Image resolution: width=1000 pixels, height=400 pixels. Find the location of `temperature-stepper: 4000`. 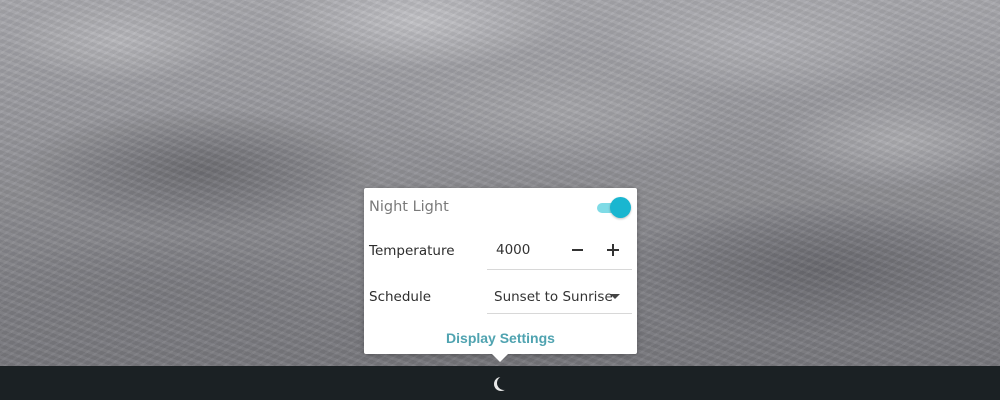

temperature-stepper: 4000 is located at coordinates (559, 251).